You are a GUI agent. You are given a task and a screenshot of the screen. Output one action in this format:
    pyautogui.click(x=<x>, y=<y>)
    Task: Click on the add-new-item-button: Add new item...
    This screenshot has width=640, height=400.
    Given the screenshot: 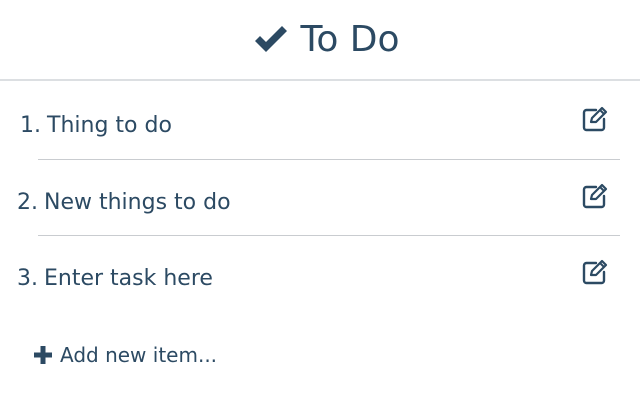 What is the action you would take?
    pyautogui.click(x=125, y=355)
    